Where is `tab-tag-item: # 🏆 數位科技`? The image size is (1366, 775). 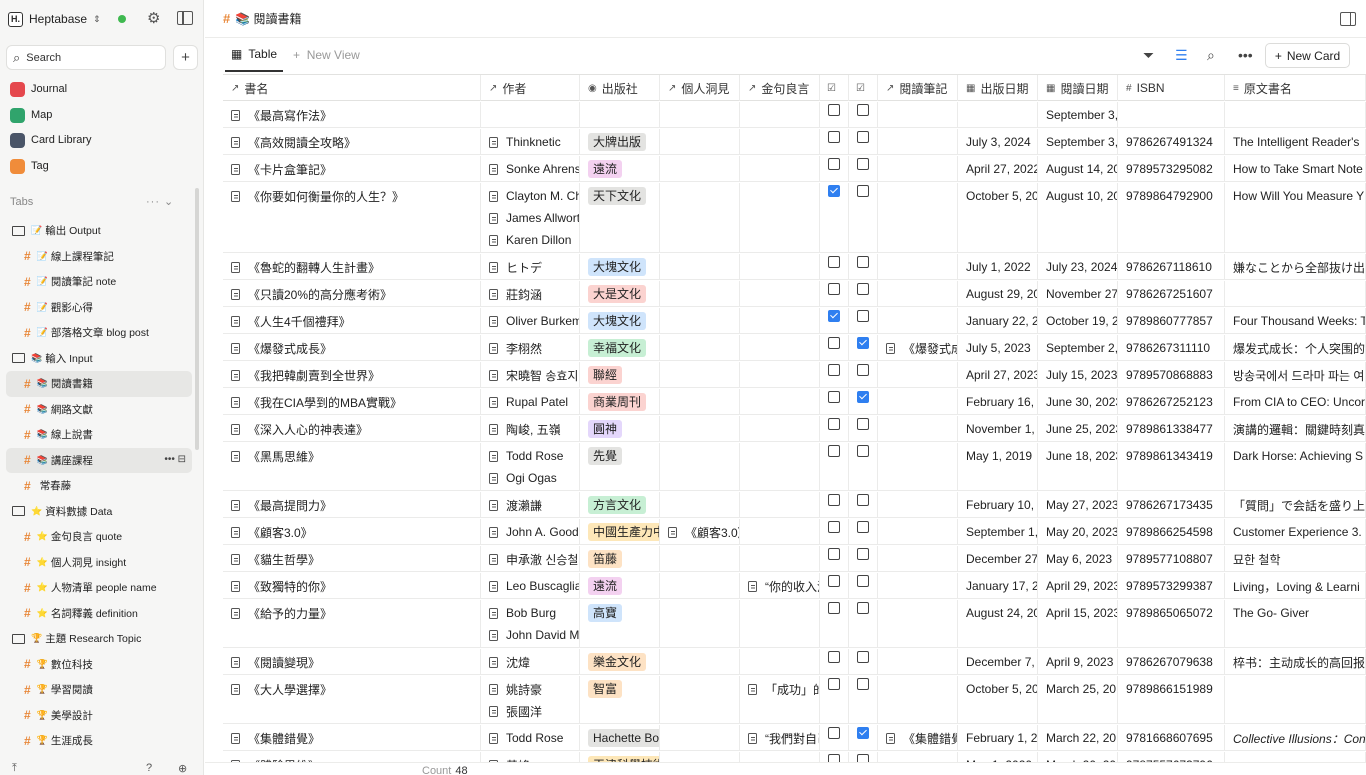
tab-tag-item: # 🏆 數位科技 is located at coordinates (99, 665).